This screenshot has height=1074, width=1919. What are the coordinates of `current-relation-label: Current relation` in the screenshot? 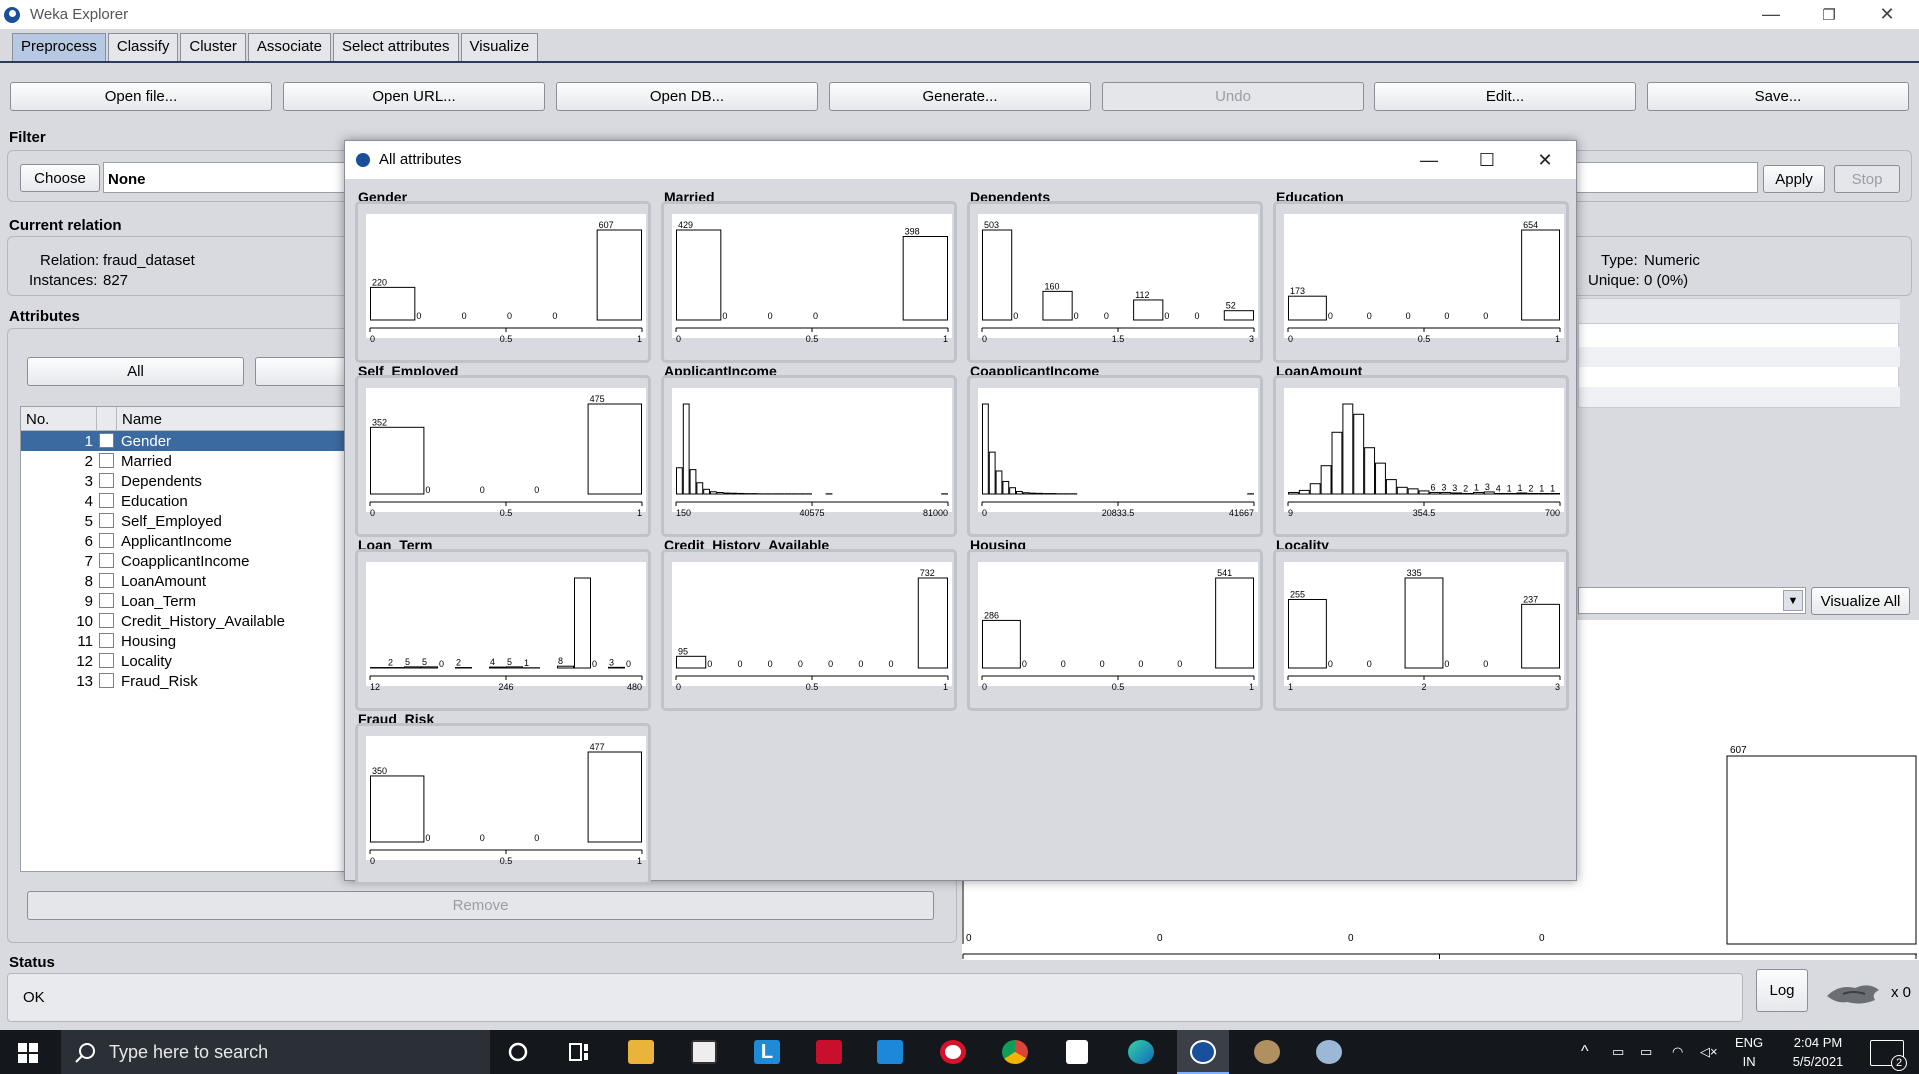 It's located at (65, 225).